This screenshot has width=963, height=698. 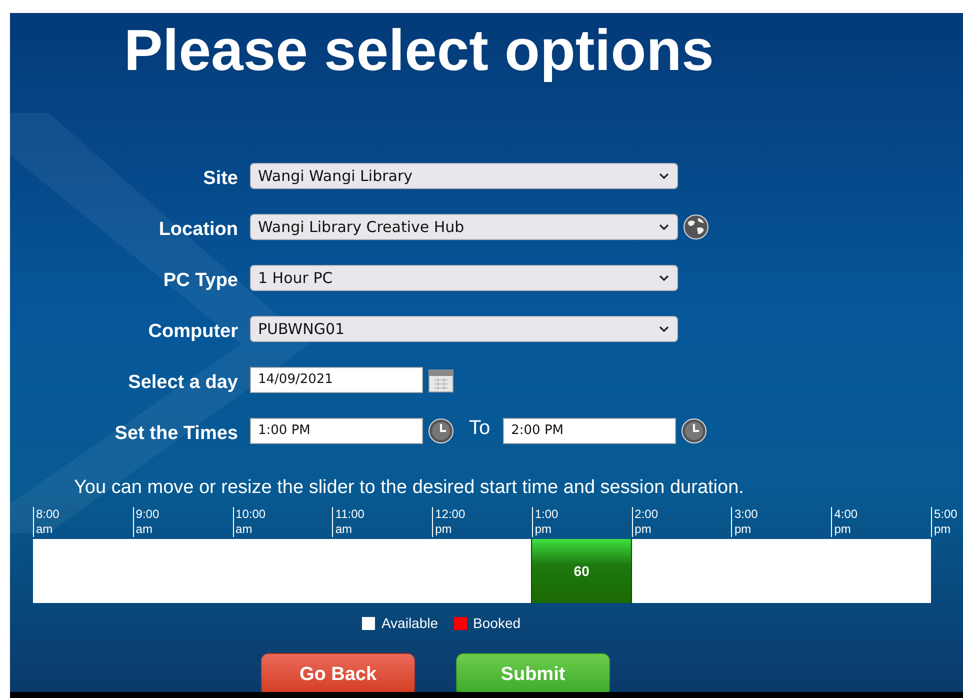 What do you see at coordinates (844, 522) in the screenshot?
I see `time-tick-label: 4:00 pm` at bounding box center [844, 522].